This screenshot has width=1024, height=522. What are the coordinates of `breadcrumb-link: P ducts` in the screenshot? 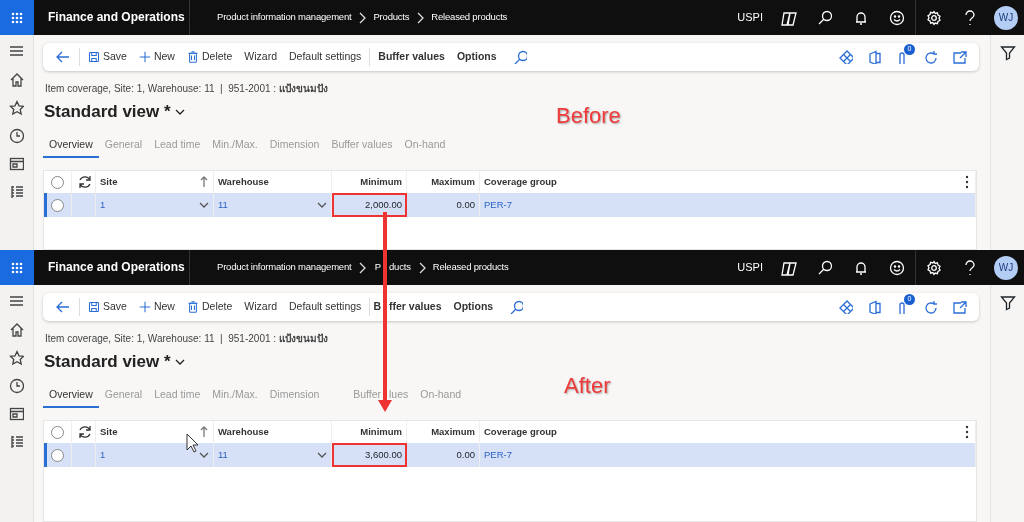 It's located at (392, 267).